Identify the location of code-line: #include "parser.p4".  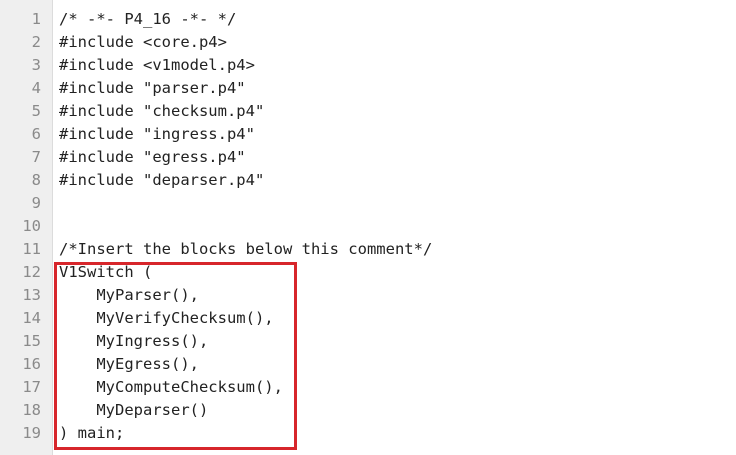
(152, 88).